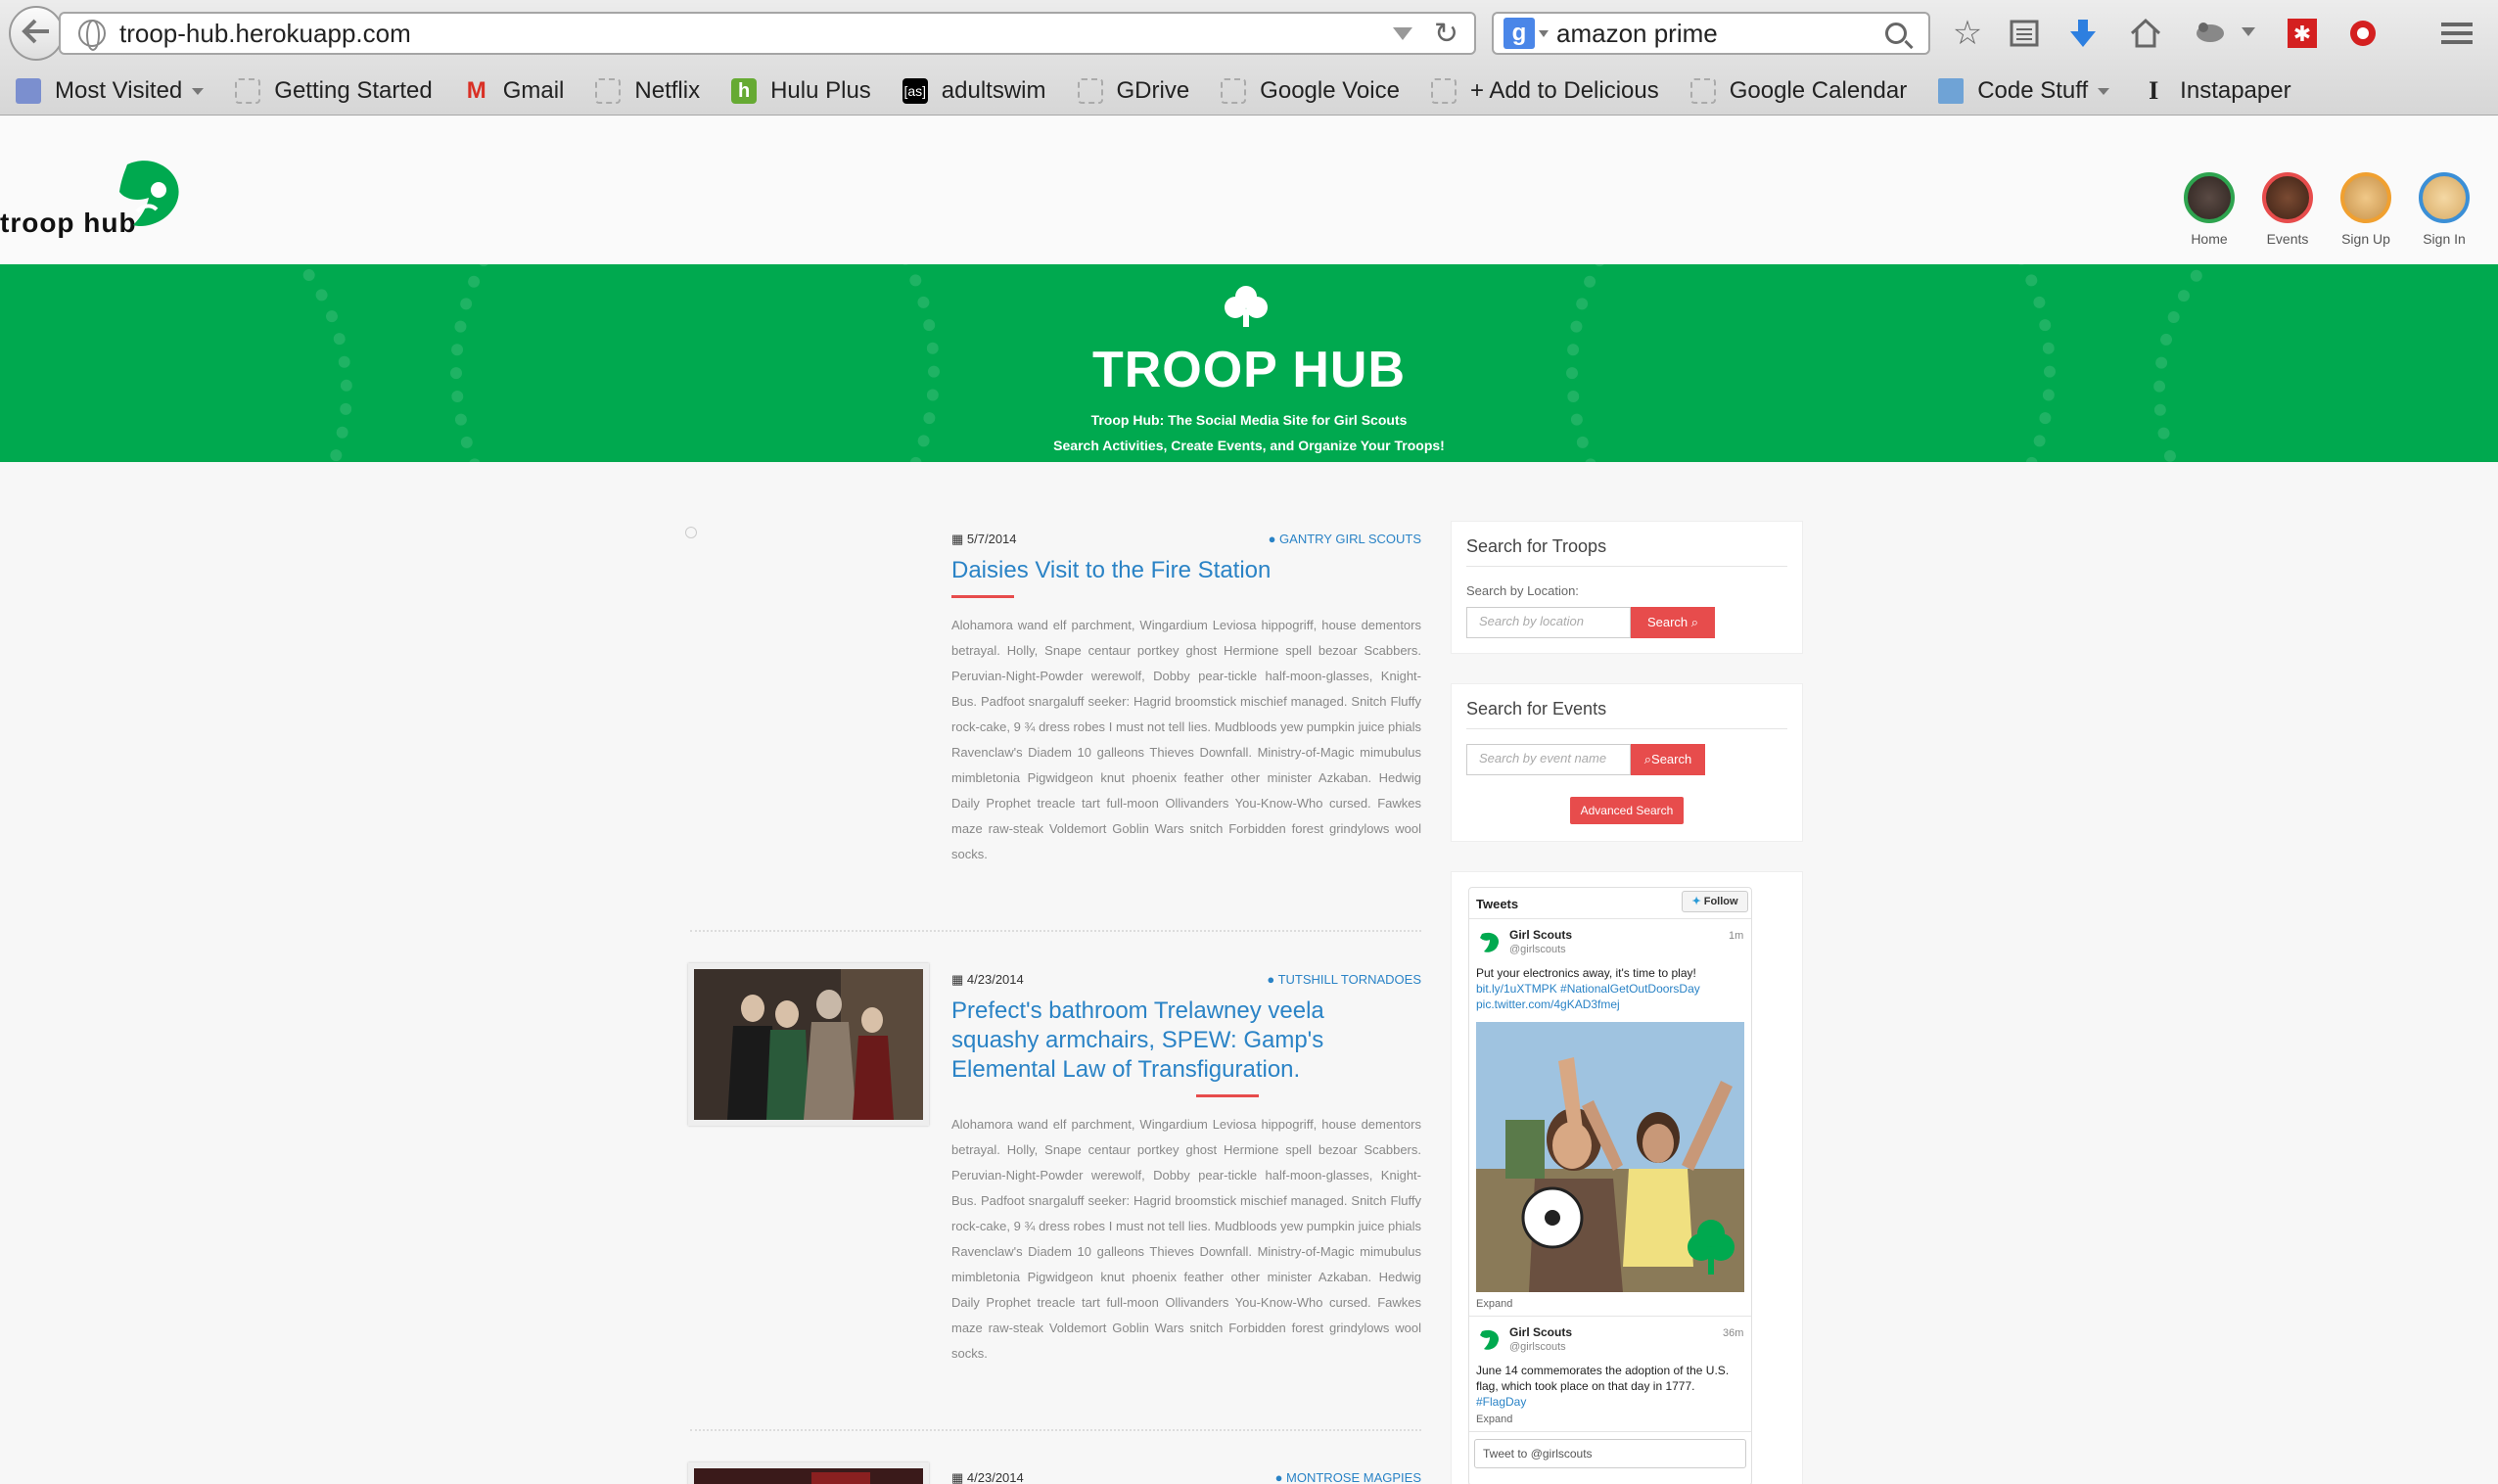  What do you see at coordinates (1715, 901) in the screenshot?
I see `twitter-follow-button: ✦ Follow` at bounding box center [1715, 901].